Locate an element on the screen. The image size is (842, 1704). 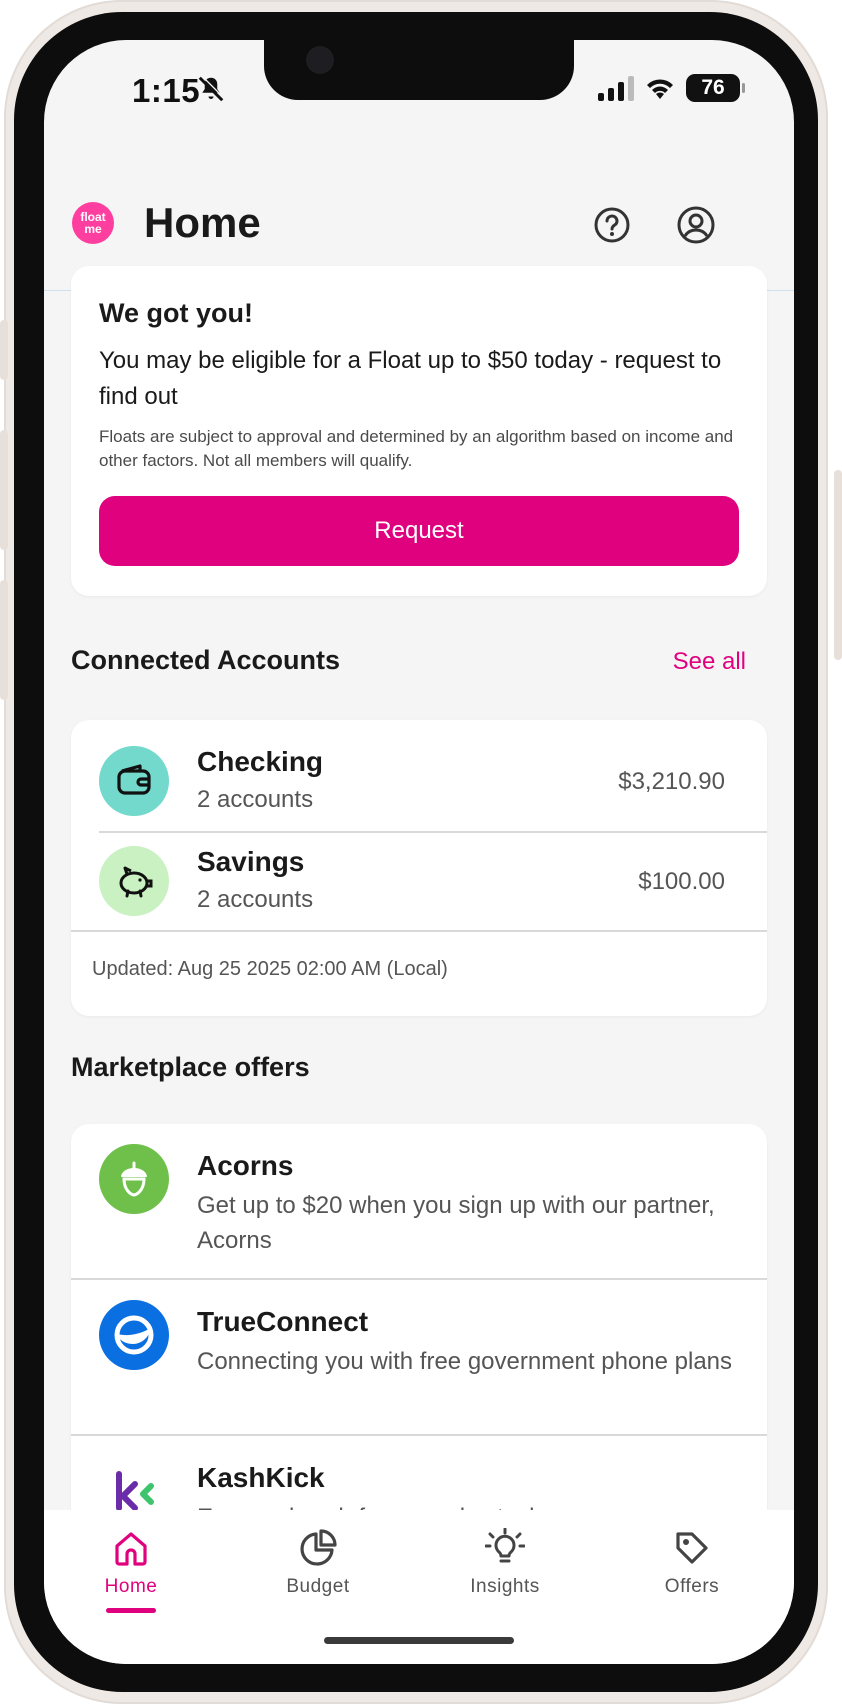
status-bar: 1:15 76 is located at coordinates (419, 95).